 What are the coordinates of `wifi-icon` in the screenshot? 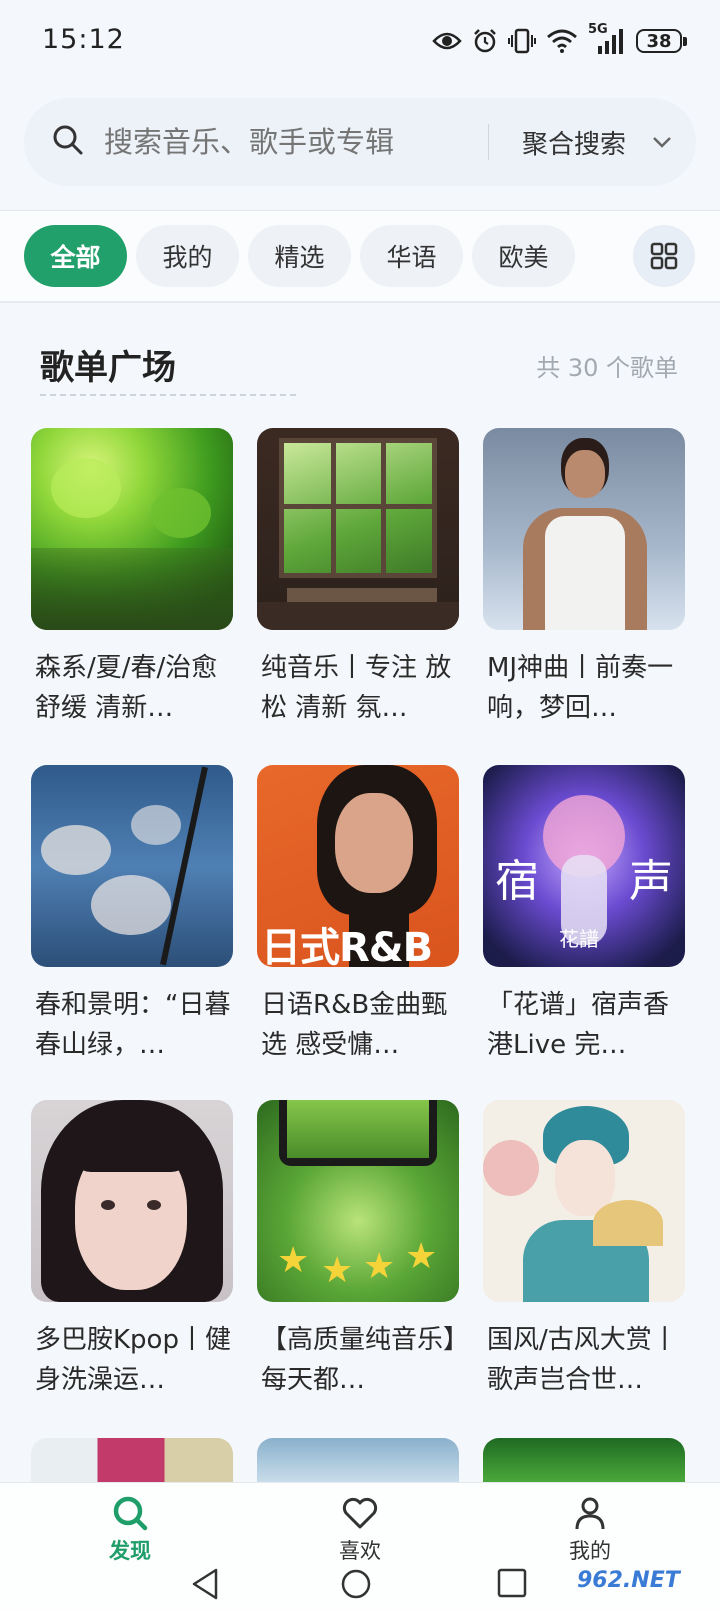 It's located at (562, 41).